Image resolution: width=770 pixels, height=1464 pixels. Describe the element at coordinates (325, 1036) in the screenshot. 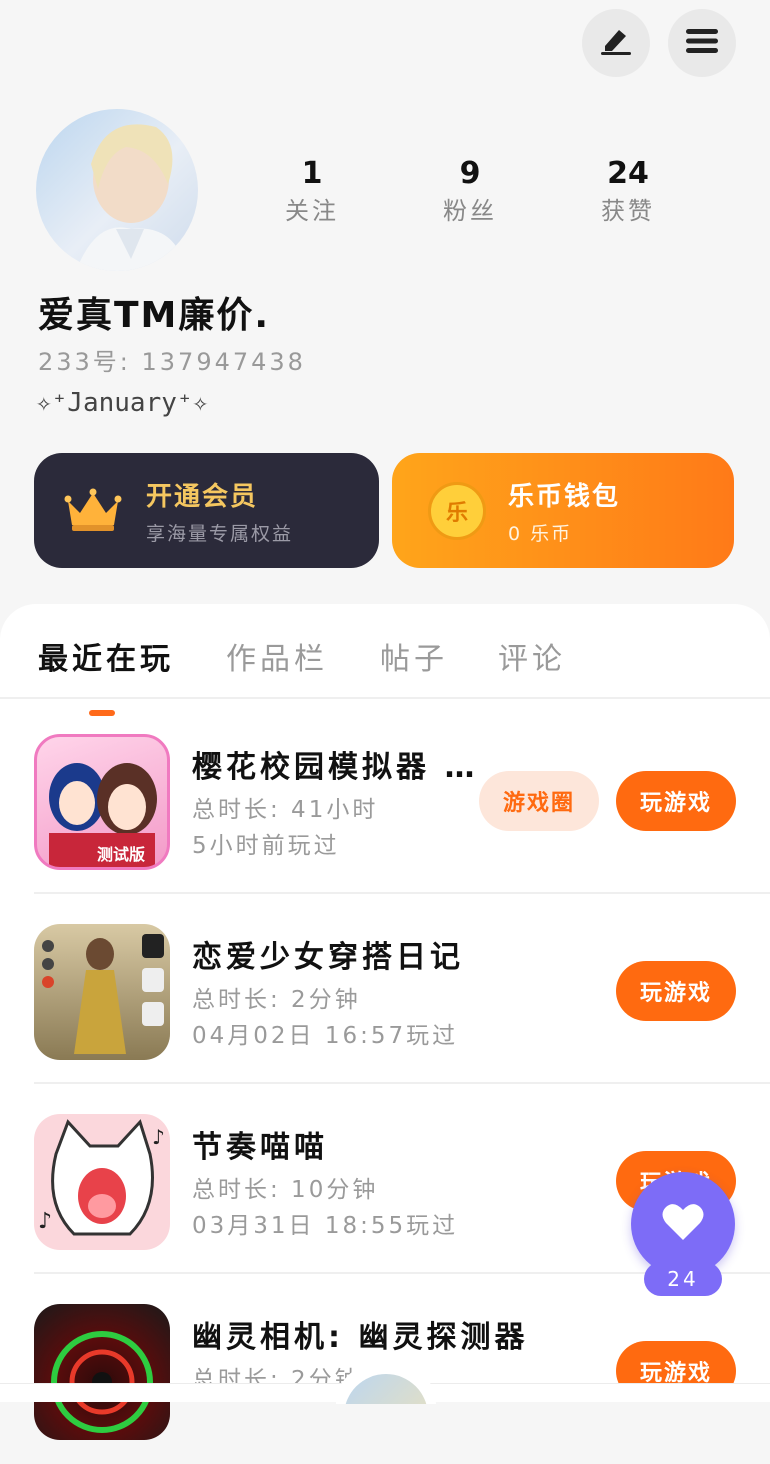

I see `game-last-played: 04月02日 16:57玩过` at that location.